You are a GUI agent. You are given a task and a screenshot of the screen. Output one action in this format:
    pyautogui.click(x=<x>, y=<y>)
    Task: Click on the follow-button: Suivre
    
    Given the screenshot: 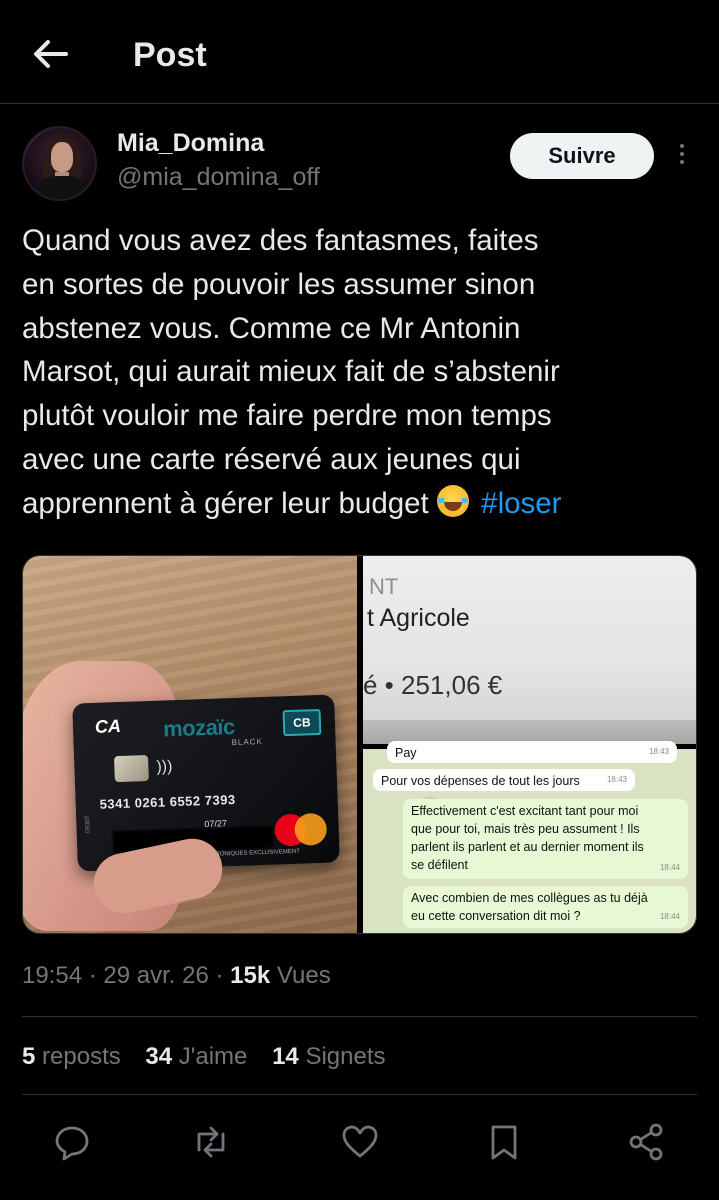 What is the action you would take?
    pyautogui.click(x=582, y=156)
    